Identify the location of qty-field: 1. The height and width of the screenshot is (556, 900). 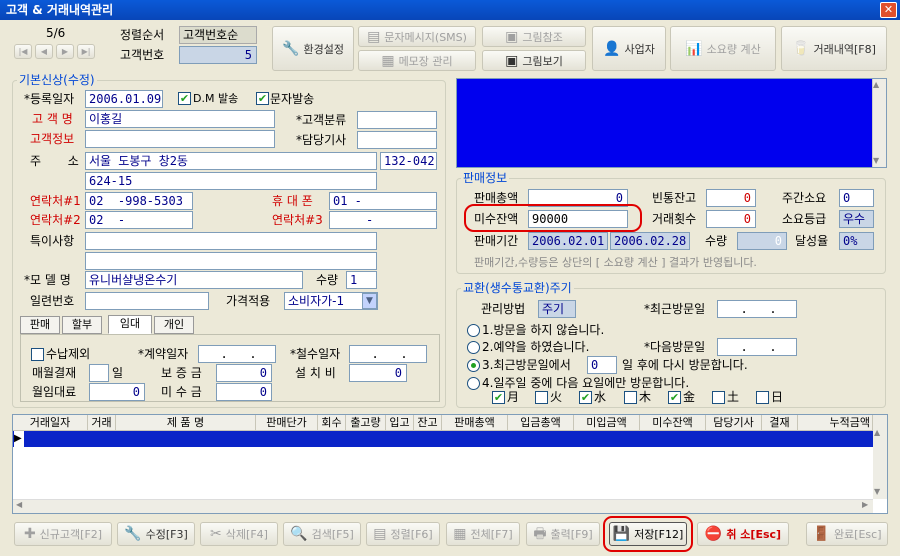
(361, 280).